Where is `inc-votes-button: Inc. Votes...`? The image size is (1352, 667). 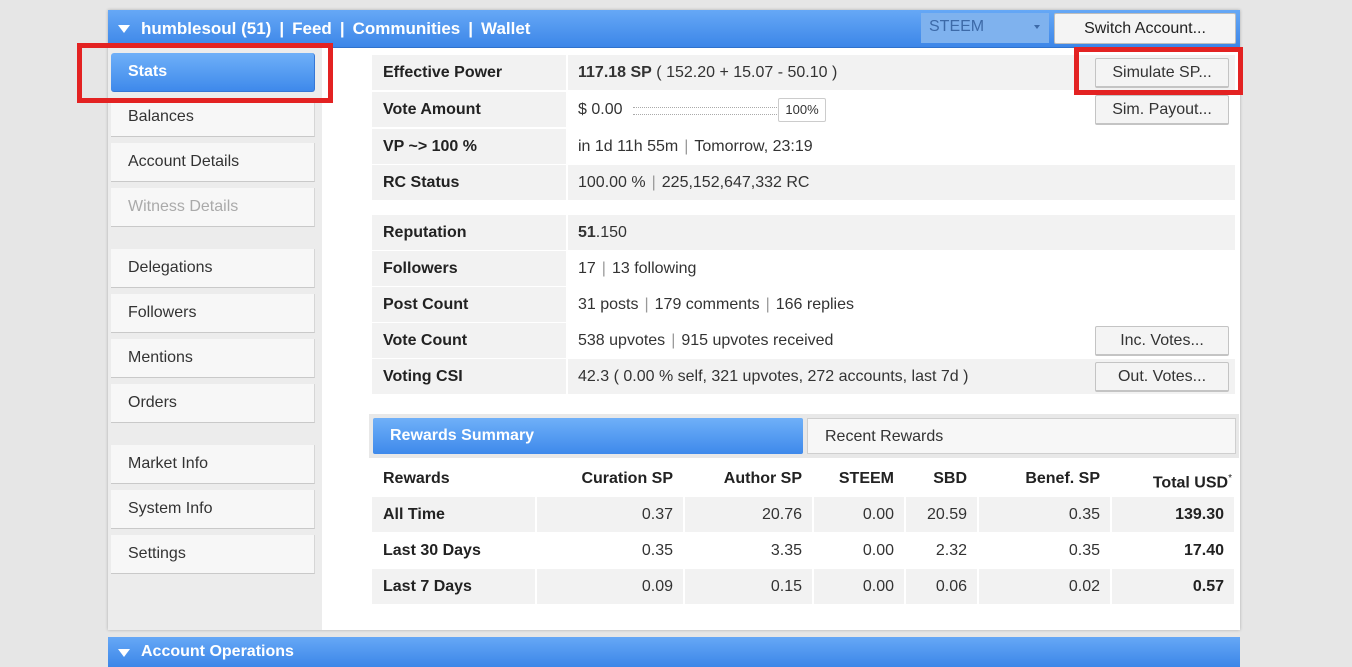
inc-votes-button: Inc. Votes... is located at coordinates (1162, 341).